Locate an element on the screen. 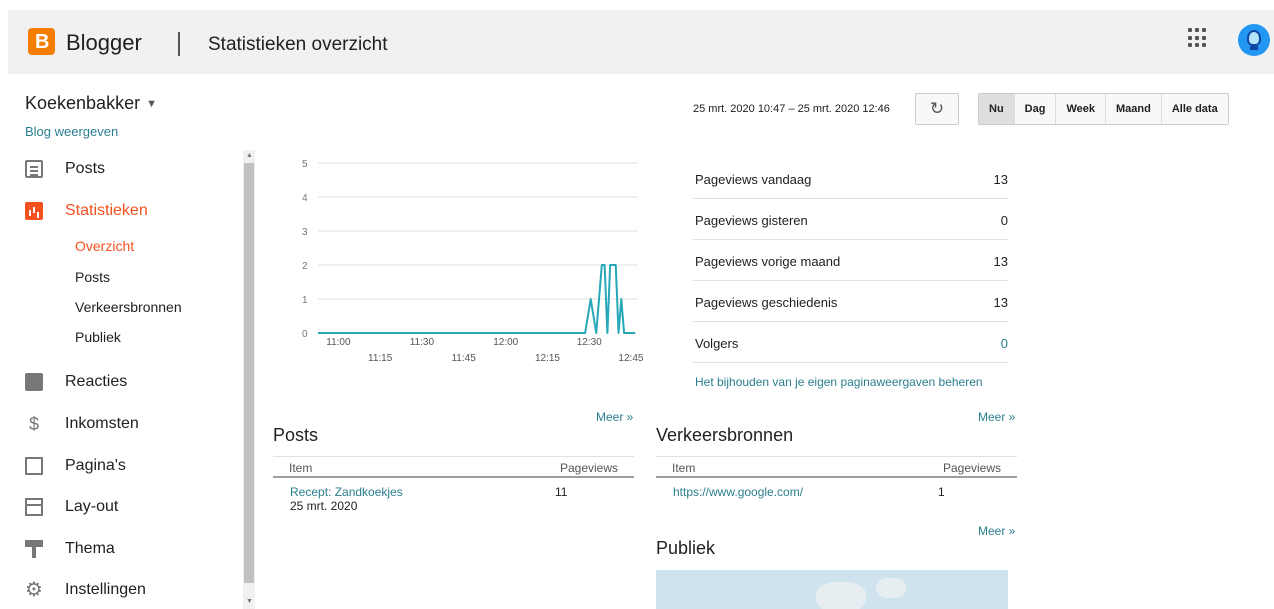 The image size is (1274, 609). sidebar-item-label: Statistieken is located at coordinates (106, 210).